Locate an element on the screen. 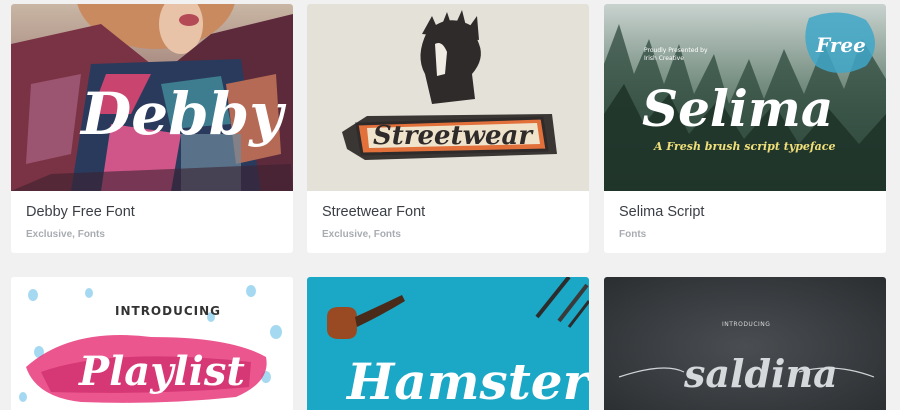 The height and width of the screenshot is (410, 900). font-preview-image: INTRODUCING saldina is located at coordinates (745, 343).